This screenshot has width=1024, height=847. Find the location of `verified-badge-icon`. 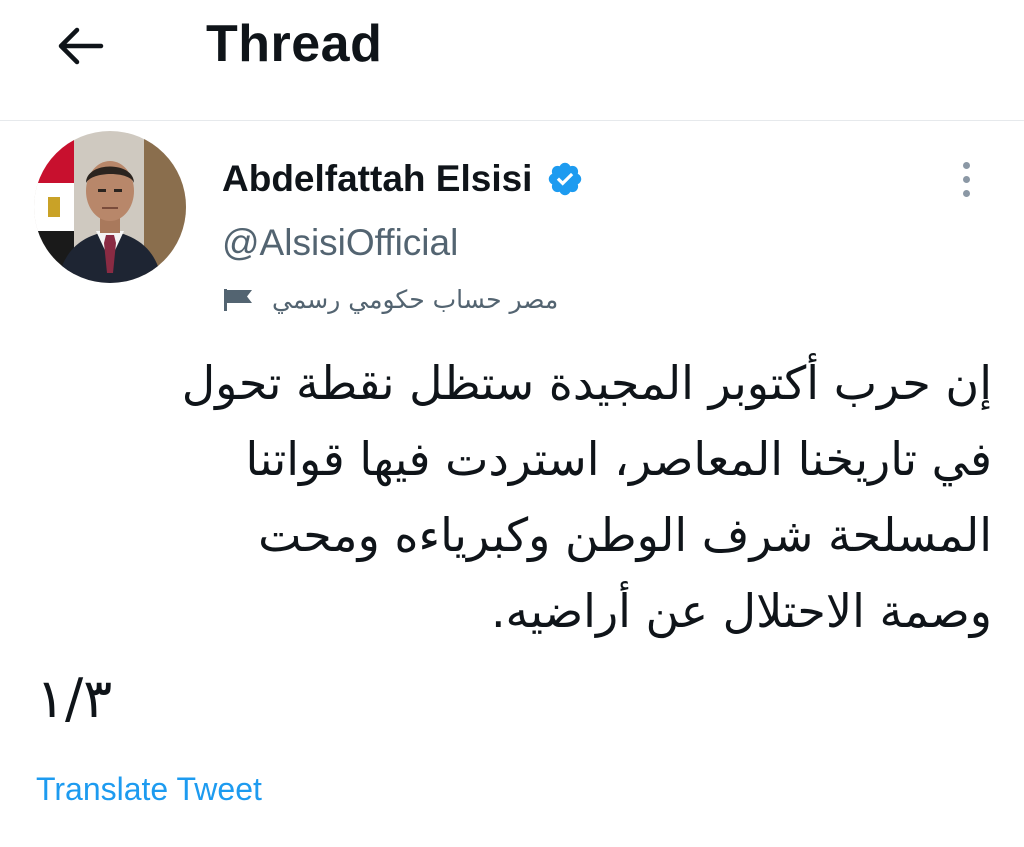

verified-badge-icon is located at coordinates (565, 179).